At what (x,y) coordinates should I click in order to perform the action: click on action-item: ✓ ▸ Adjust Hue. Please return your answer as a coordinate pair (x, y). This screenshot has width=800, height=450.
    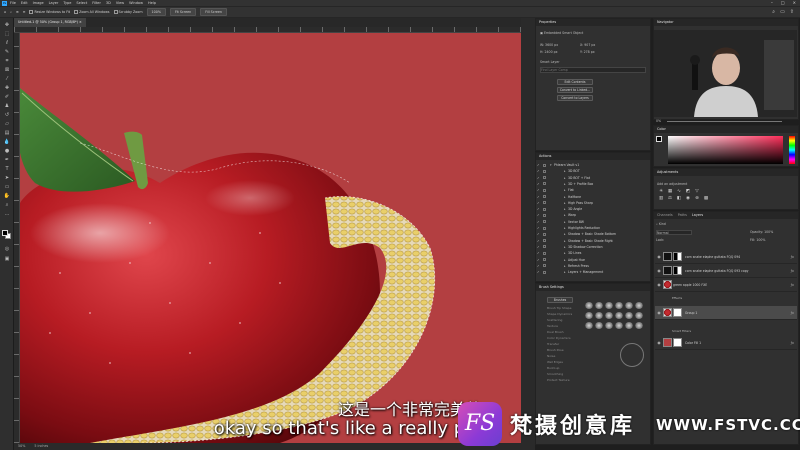
    Looking at the image, I should click on (593, 260).